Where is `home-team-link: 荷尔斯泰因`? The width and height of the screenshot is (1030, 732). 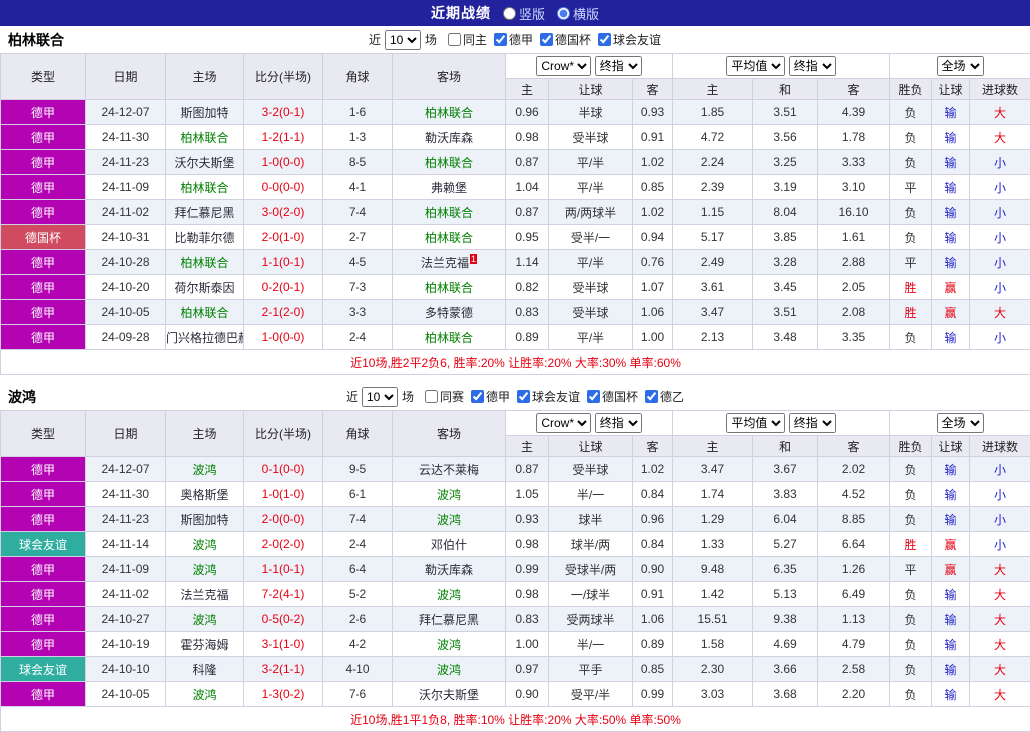 home-team-link: 荷尔斯泰因 is located at coordinates (204, 287).